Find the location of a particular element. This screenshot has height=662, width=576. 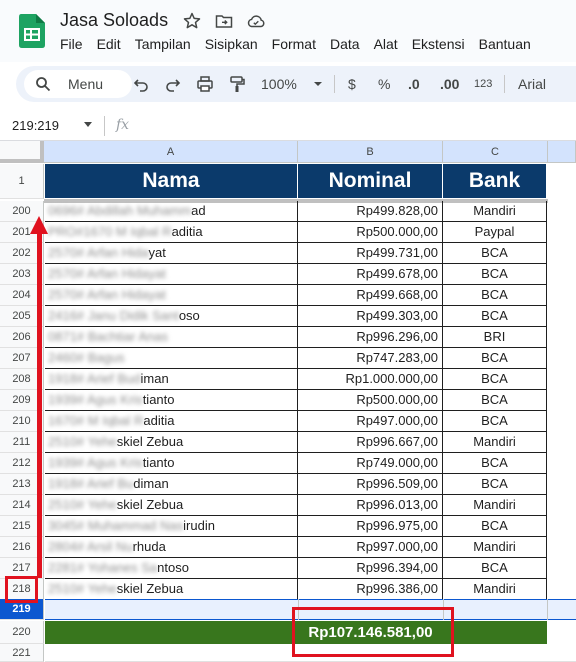

name-cell: 0696# Abdillah Muhammad is located at coordinates (171, 211).